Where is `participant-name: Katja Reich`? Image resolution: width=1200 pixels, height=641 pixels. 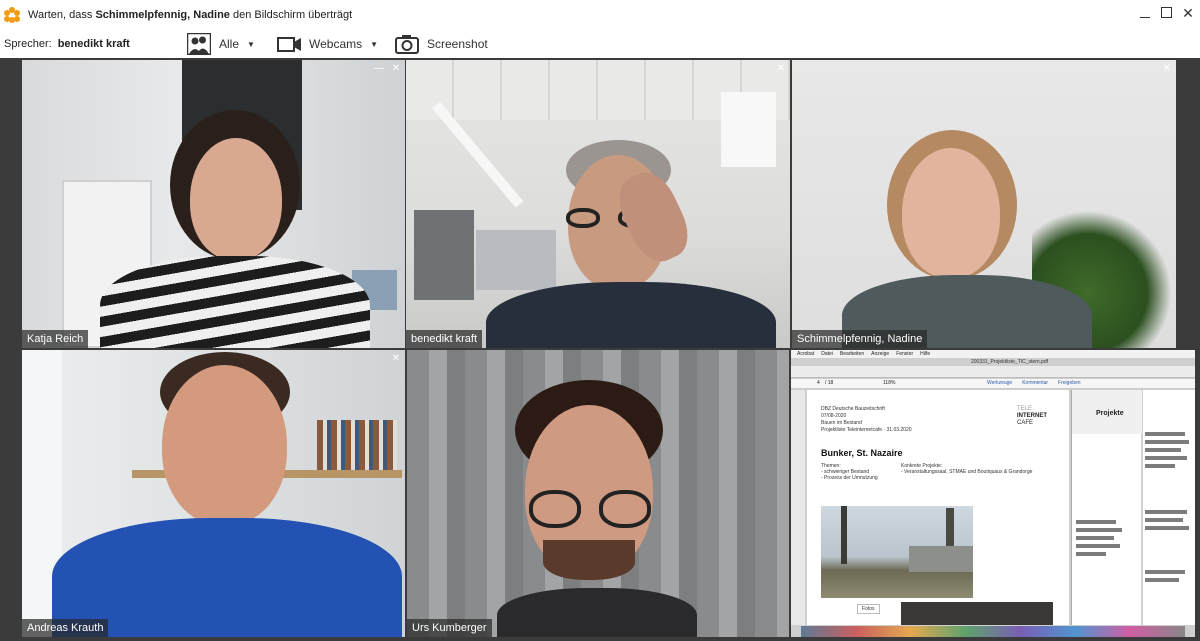 participant-name: Katja Reich is located at coordinates (55, 339).